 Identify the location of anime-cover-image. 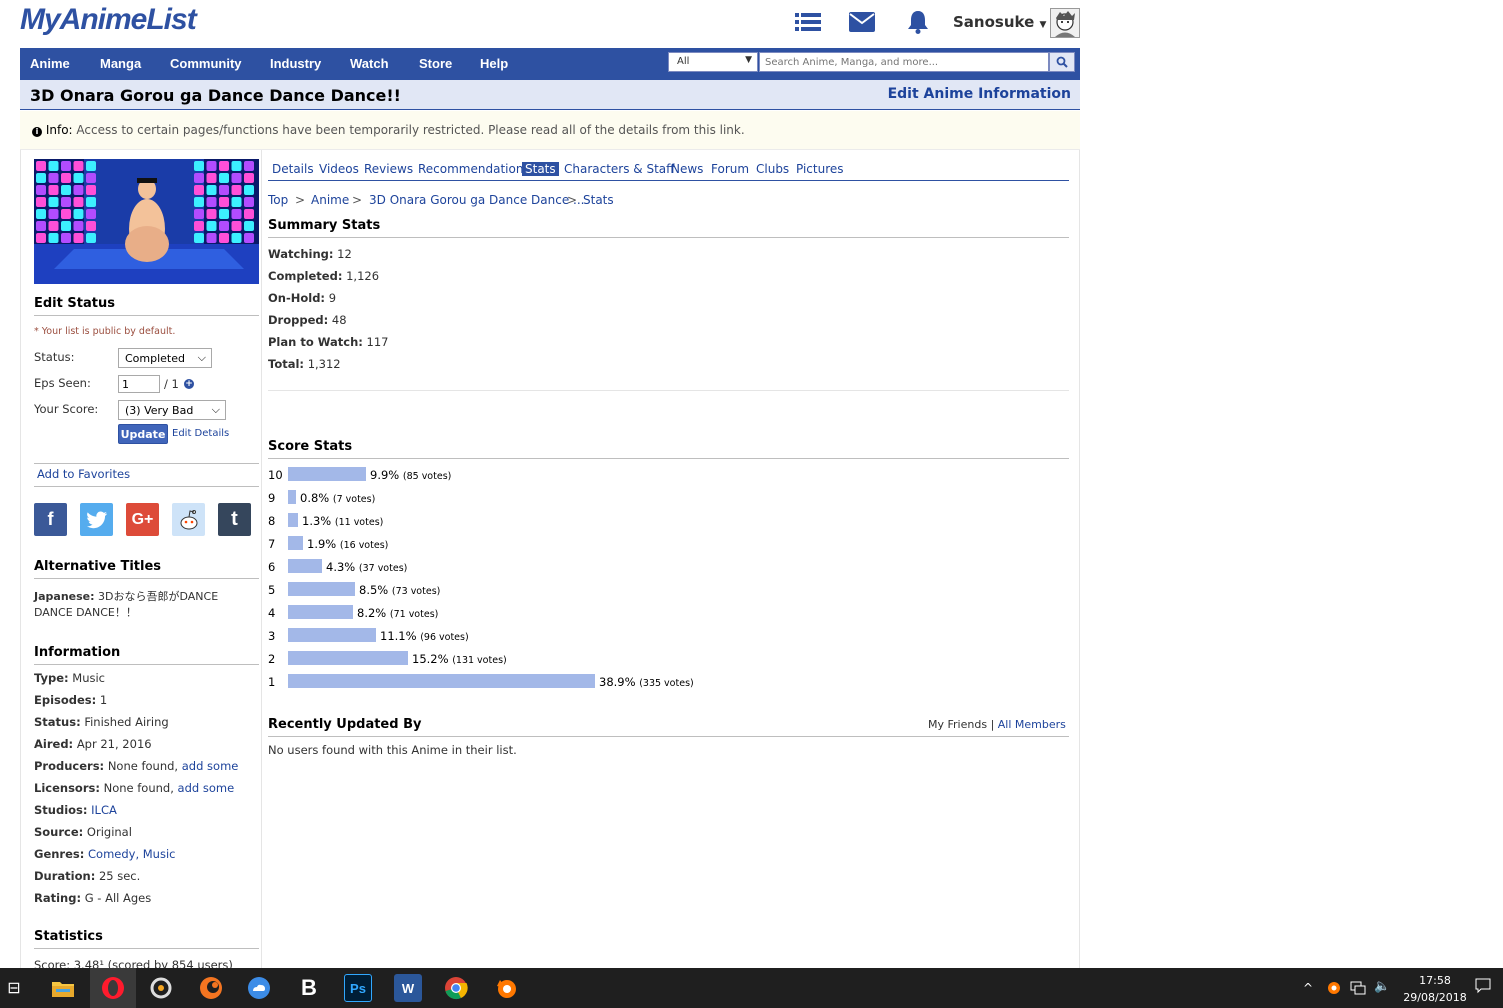
(146, 221).